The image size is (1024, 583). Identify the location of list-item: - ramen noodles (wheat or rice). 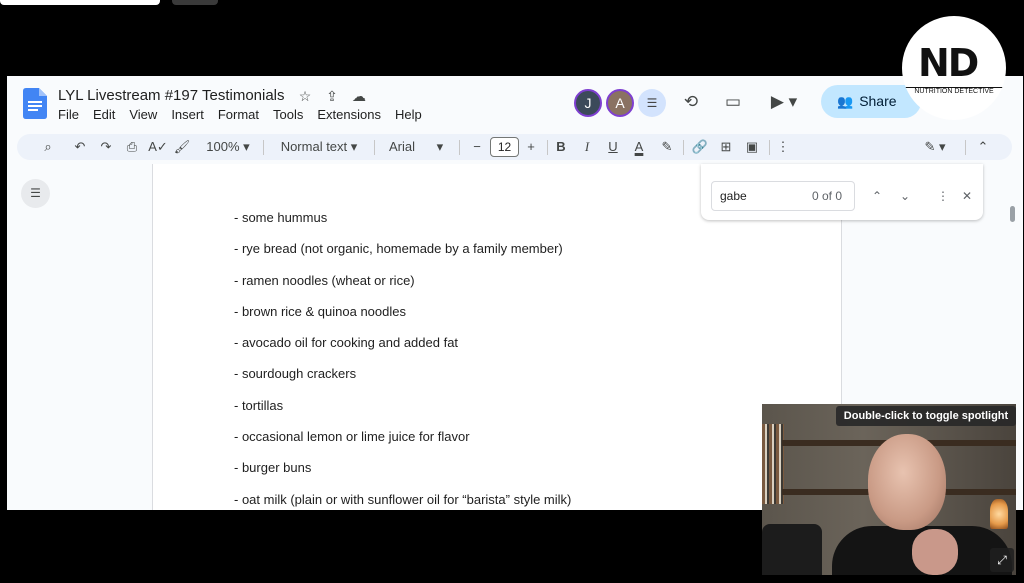
(402, 288).